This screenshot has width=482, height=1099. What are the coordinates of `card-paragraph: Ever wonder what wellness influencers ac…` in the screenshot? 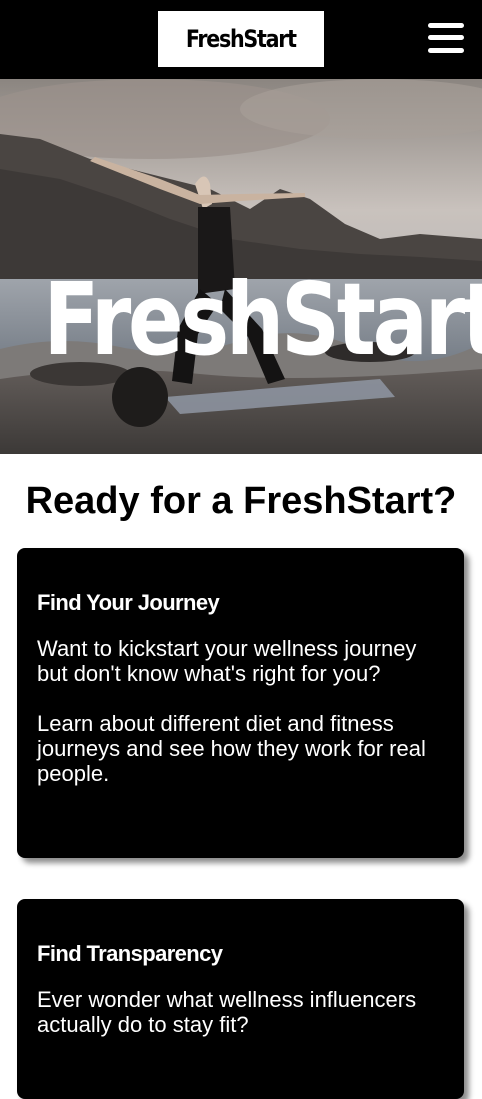 It's located at (227, 1012).